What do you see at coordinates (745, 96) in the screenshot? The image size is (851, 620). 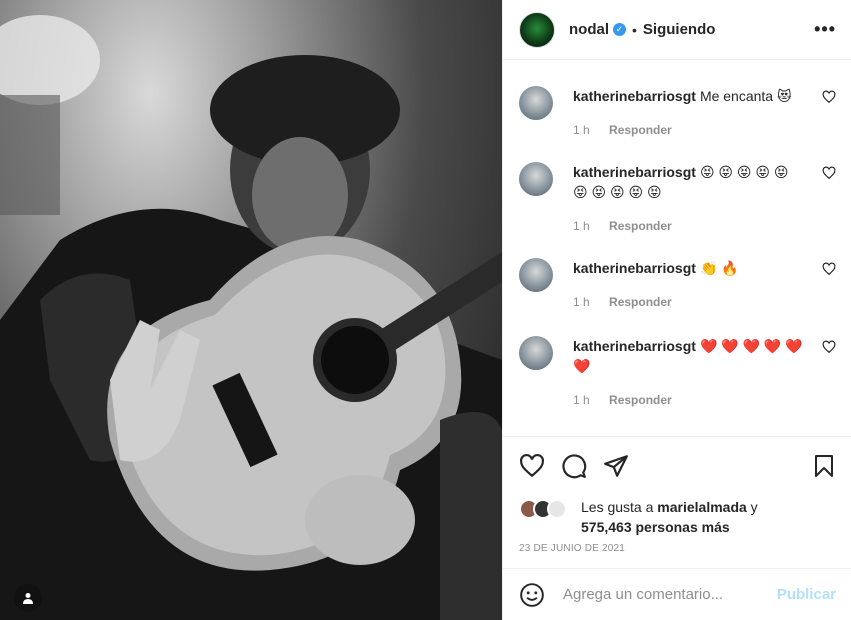 I see `comment-text: Me encanta 😻` at bounding box center [745, 96].